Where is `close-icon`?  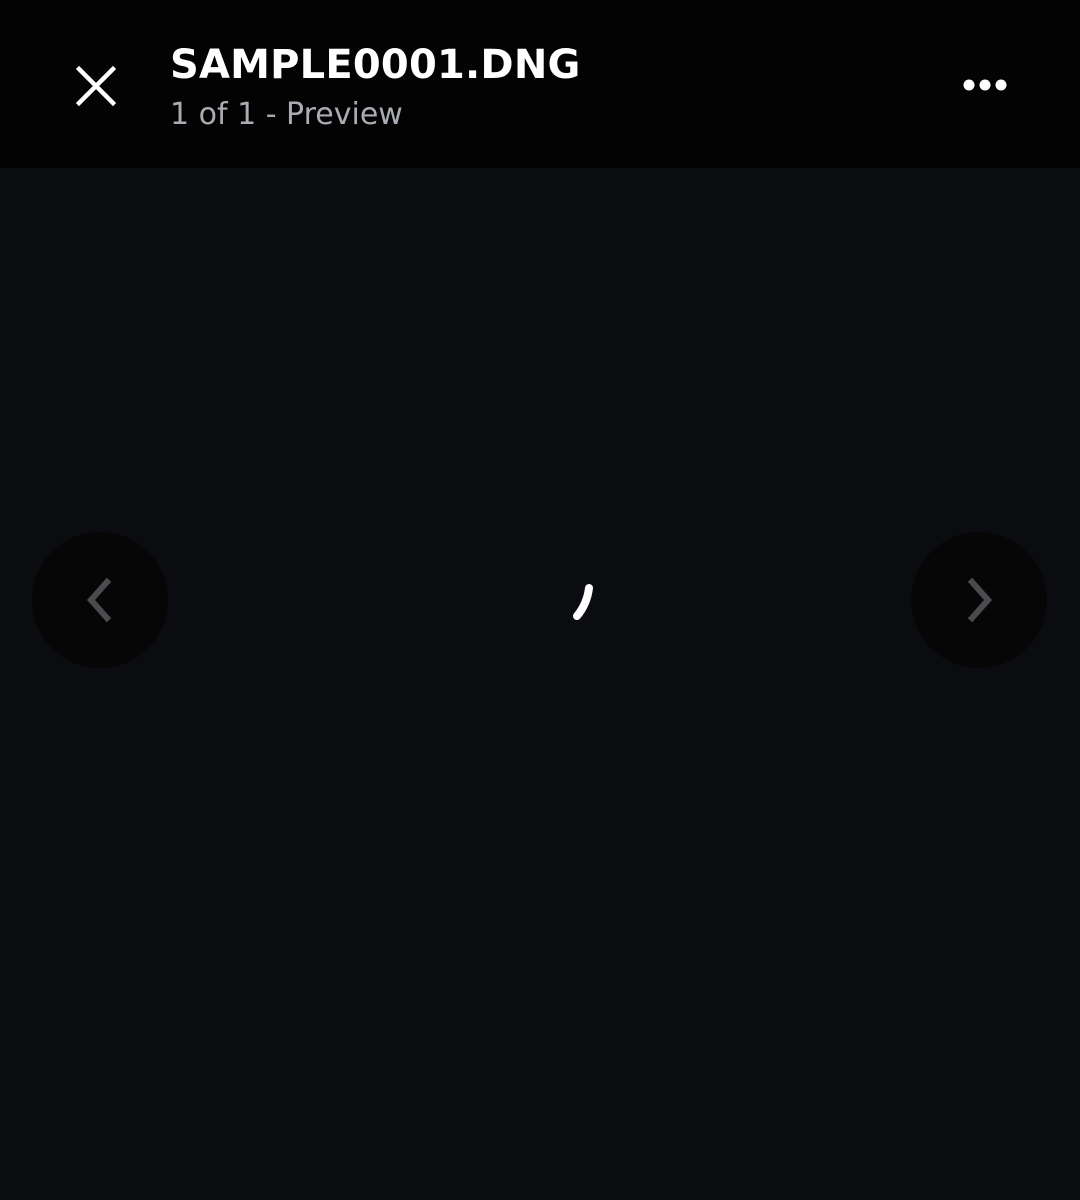 close-icon is located at coordinates (96, 86).